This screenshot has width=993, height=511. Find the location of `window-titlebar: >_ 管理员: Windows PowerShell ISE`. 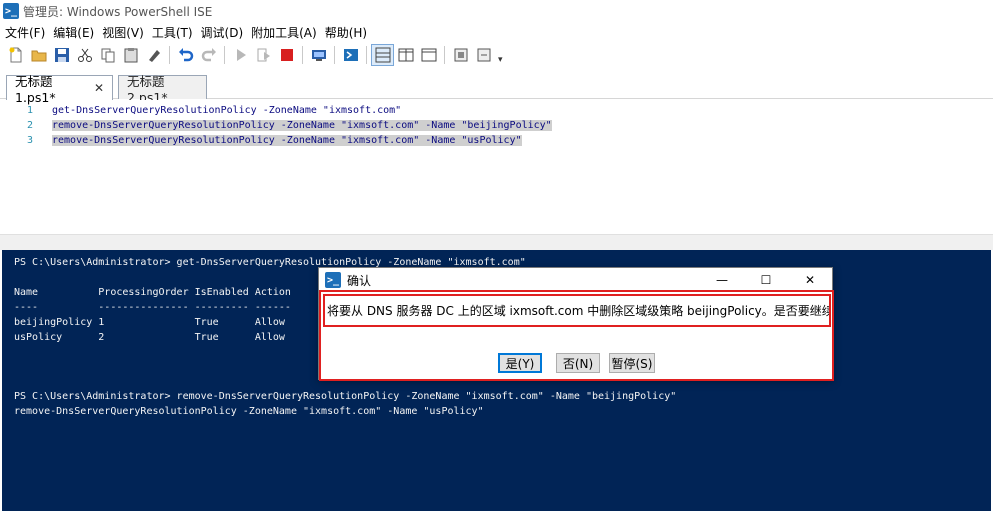

window-titlebar: >_ 管理员: Windows PowerShell ISE is located at coordinates (496, 11).